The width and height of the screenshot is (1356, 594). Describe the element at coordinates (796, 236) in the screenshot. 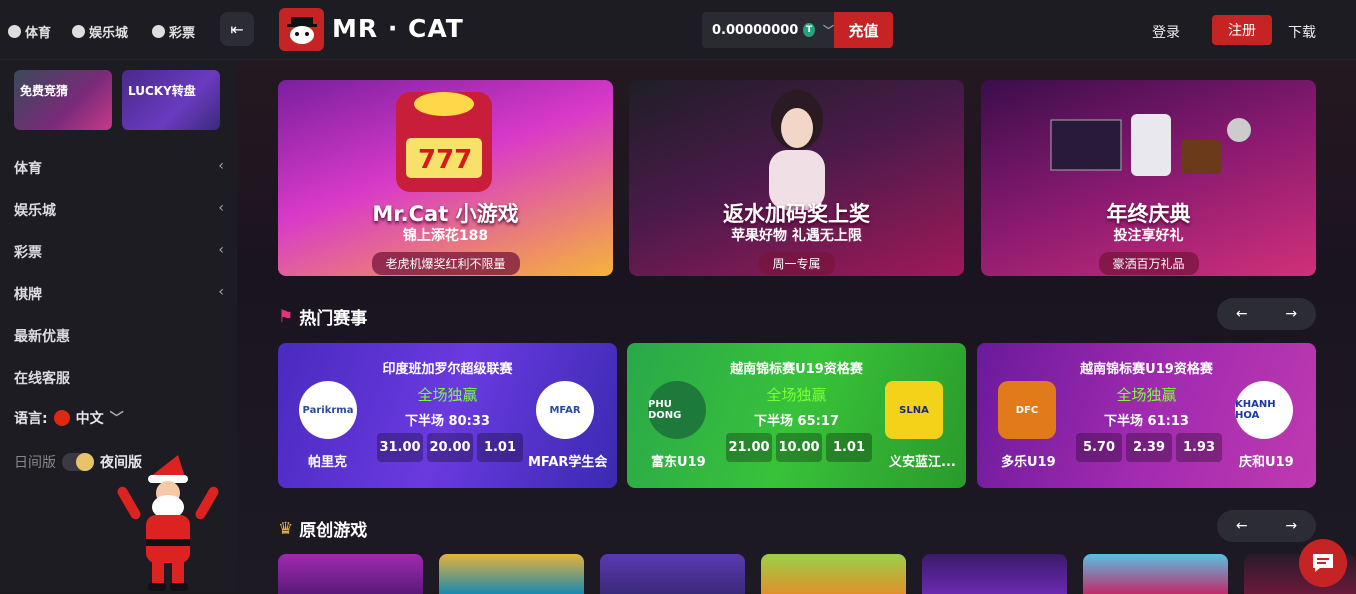

I see `banner-subtitle: 苹果好物 礼遇无上限` at that location.